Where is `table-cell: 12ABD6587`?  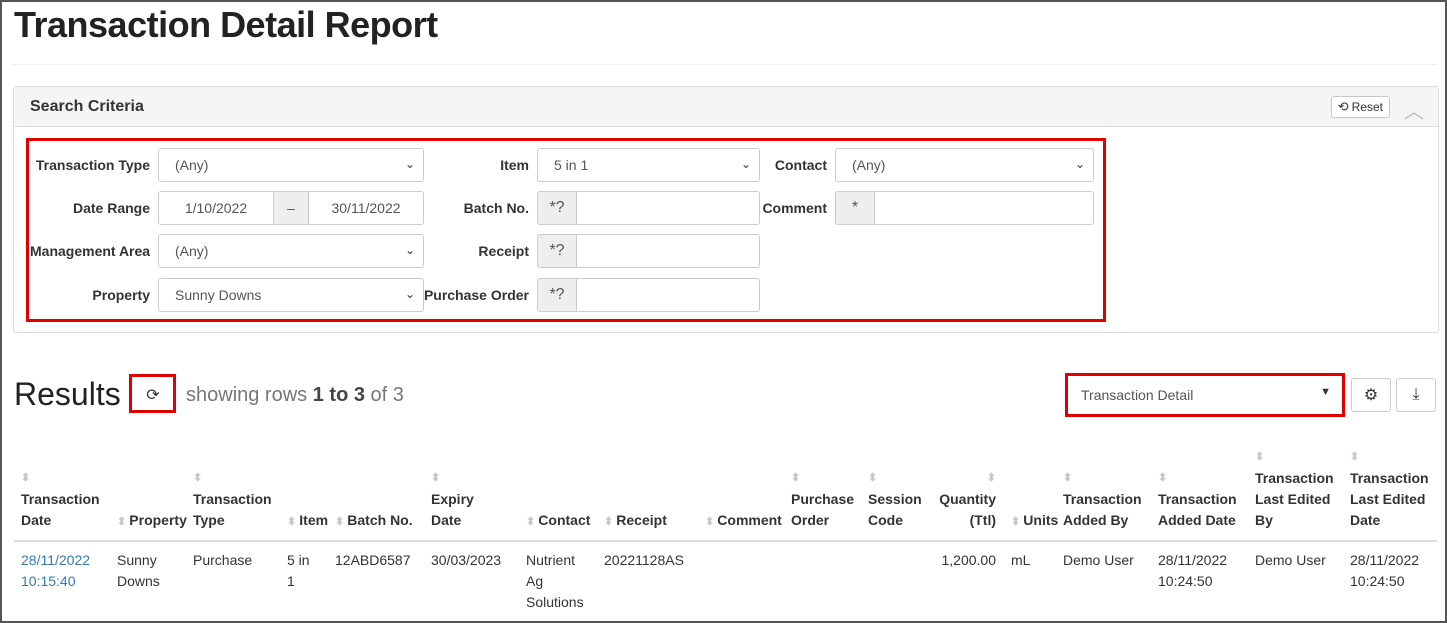
table-cell: 12ABD6587 is located at coordinates (373, 560).